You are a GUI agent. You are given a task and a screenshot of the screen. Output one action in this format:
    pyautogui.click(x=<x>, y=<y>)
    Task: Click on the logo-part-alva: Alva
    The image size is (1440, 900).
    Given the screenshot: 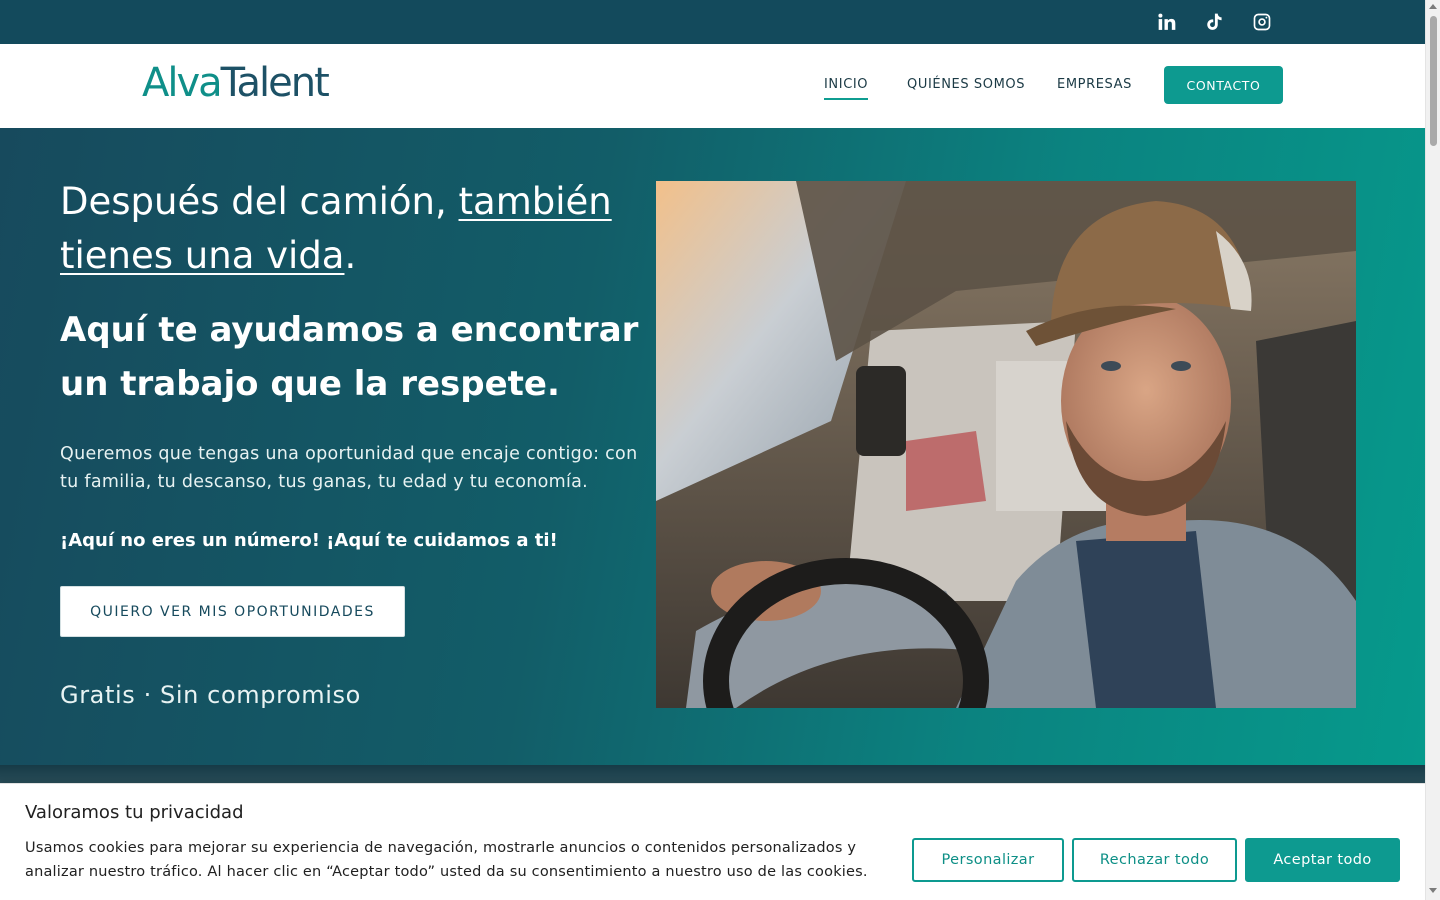 What is the action you would take?
    pyautogui.click(x=182, y=83)
    